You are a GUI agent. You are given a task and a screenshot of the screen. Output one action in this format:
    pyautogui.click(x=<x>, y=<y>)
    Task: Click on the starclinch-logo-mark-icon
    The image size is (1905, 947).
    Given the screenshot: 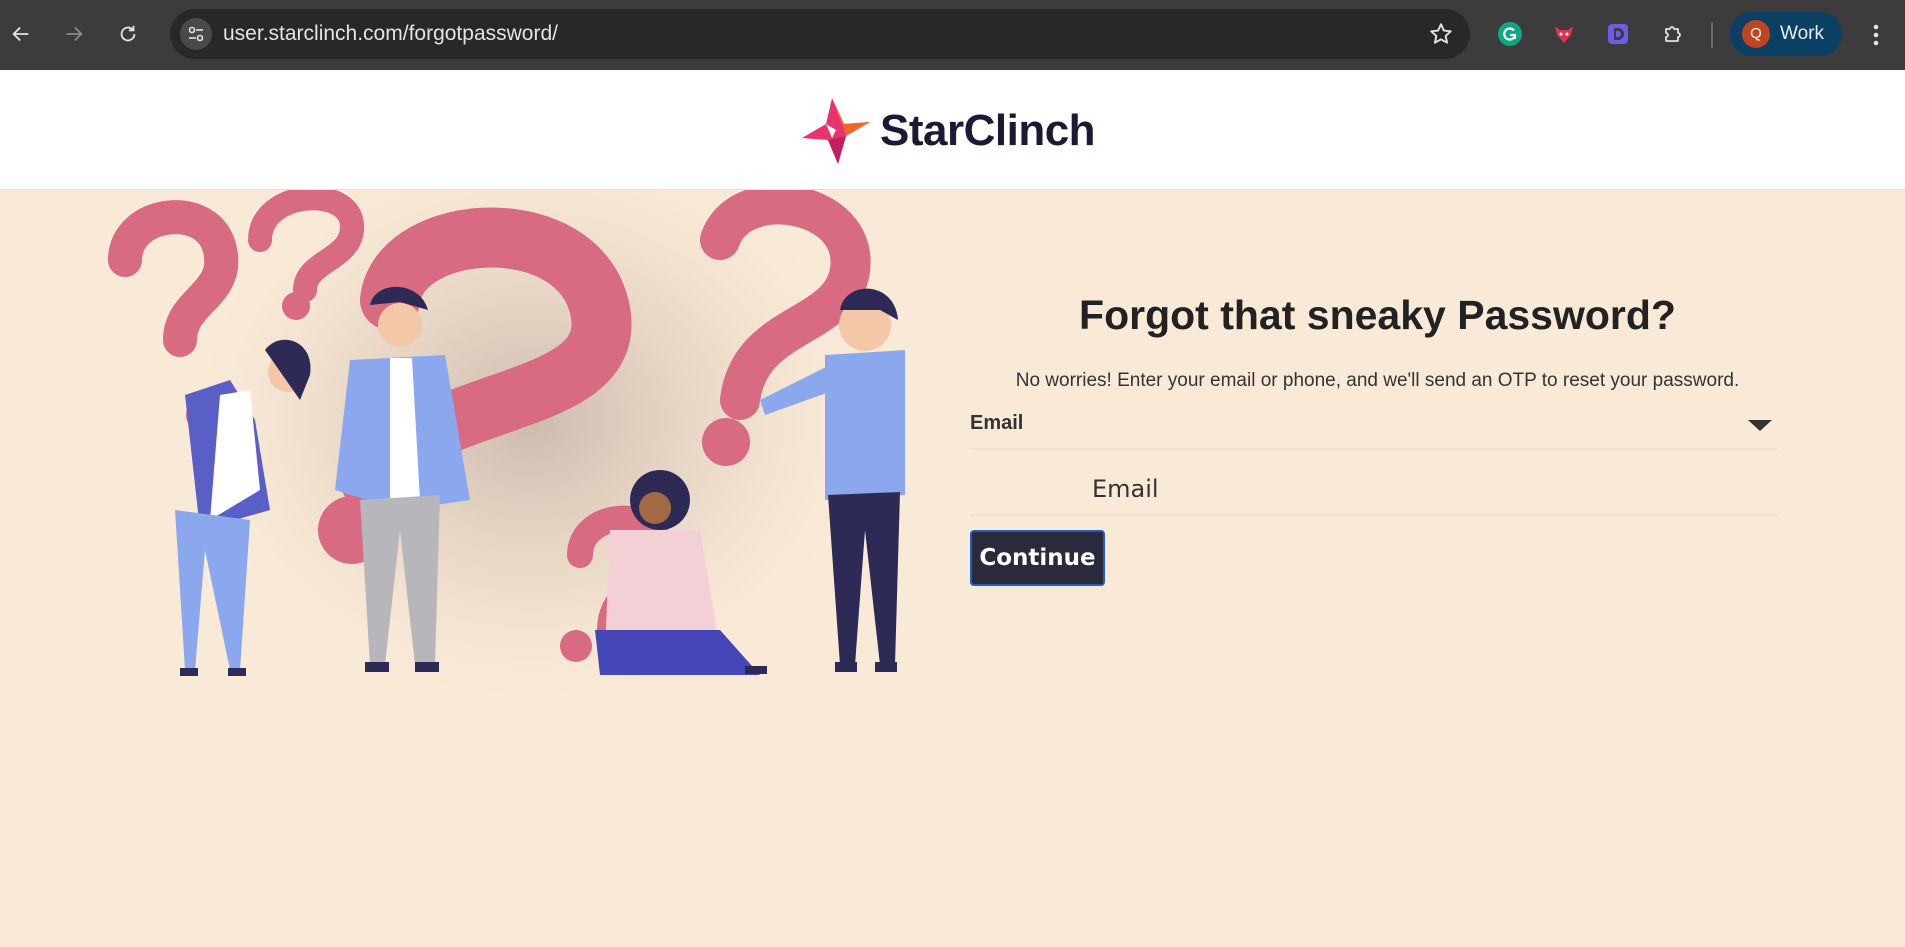 What is the action you would take?
    pyautogui.click(x=836, y=131)
    